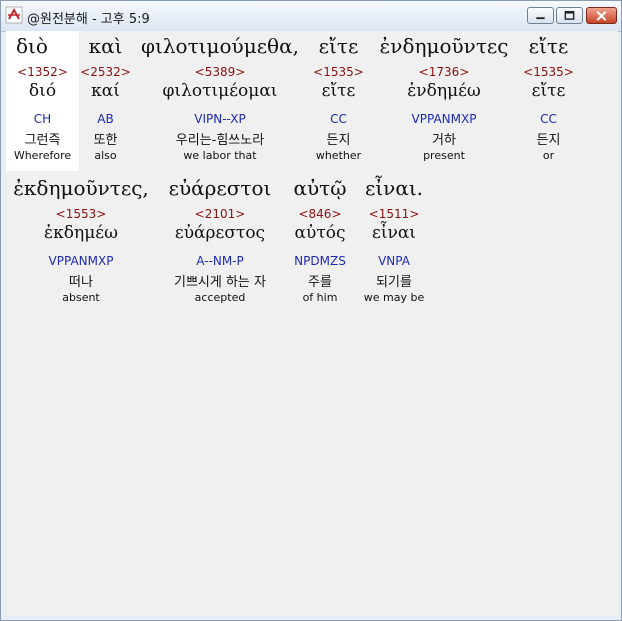 The height and width of the screenshot is (621, 622). What do you see at coordinates (220, 261) in the screenshot?
I see `morphology-code: A--NM-P` at bounding box center [220, 261].